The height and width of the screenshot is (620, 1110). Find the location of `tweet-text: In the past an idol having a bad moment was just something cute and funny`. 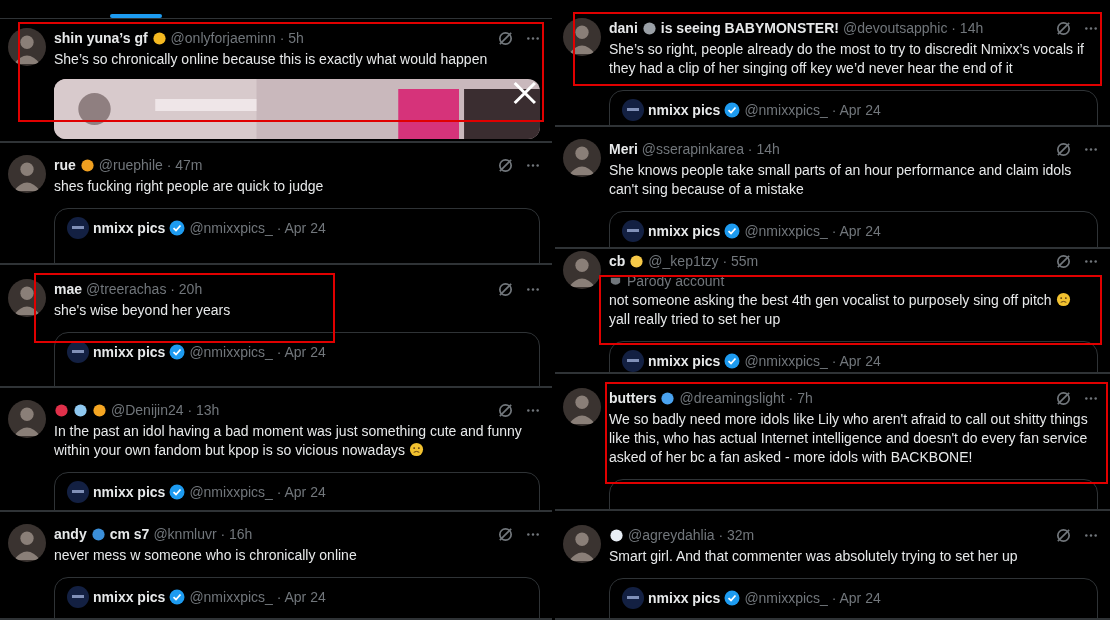

tweet-text: In the past an idol having a bad moment was just something cute and funny is located at coordinates (288, 431).